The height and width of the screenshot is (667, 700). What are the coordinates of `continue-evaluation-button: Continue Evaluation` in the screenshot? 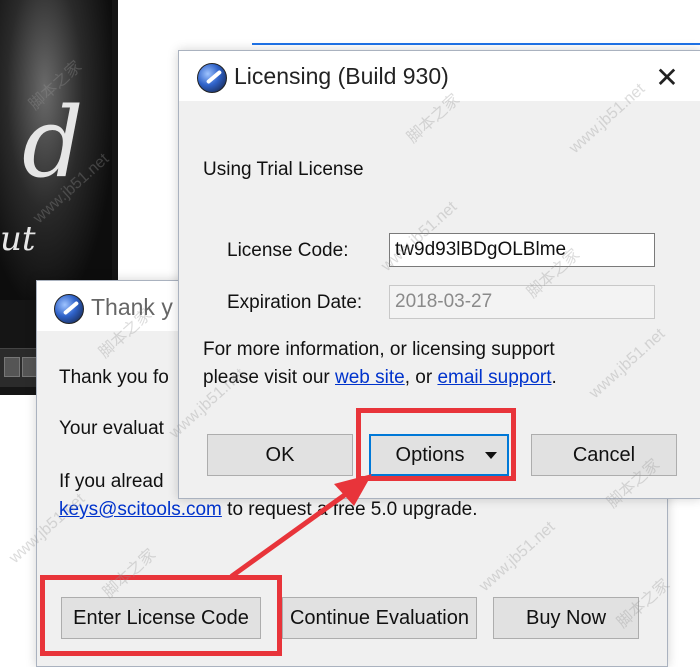 It's located at (379, 618).